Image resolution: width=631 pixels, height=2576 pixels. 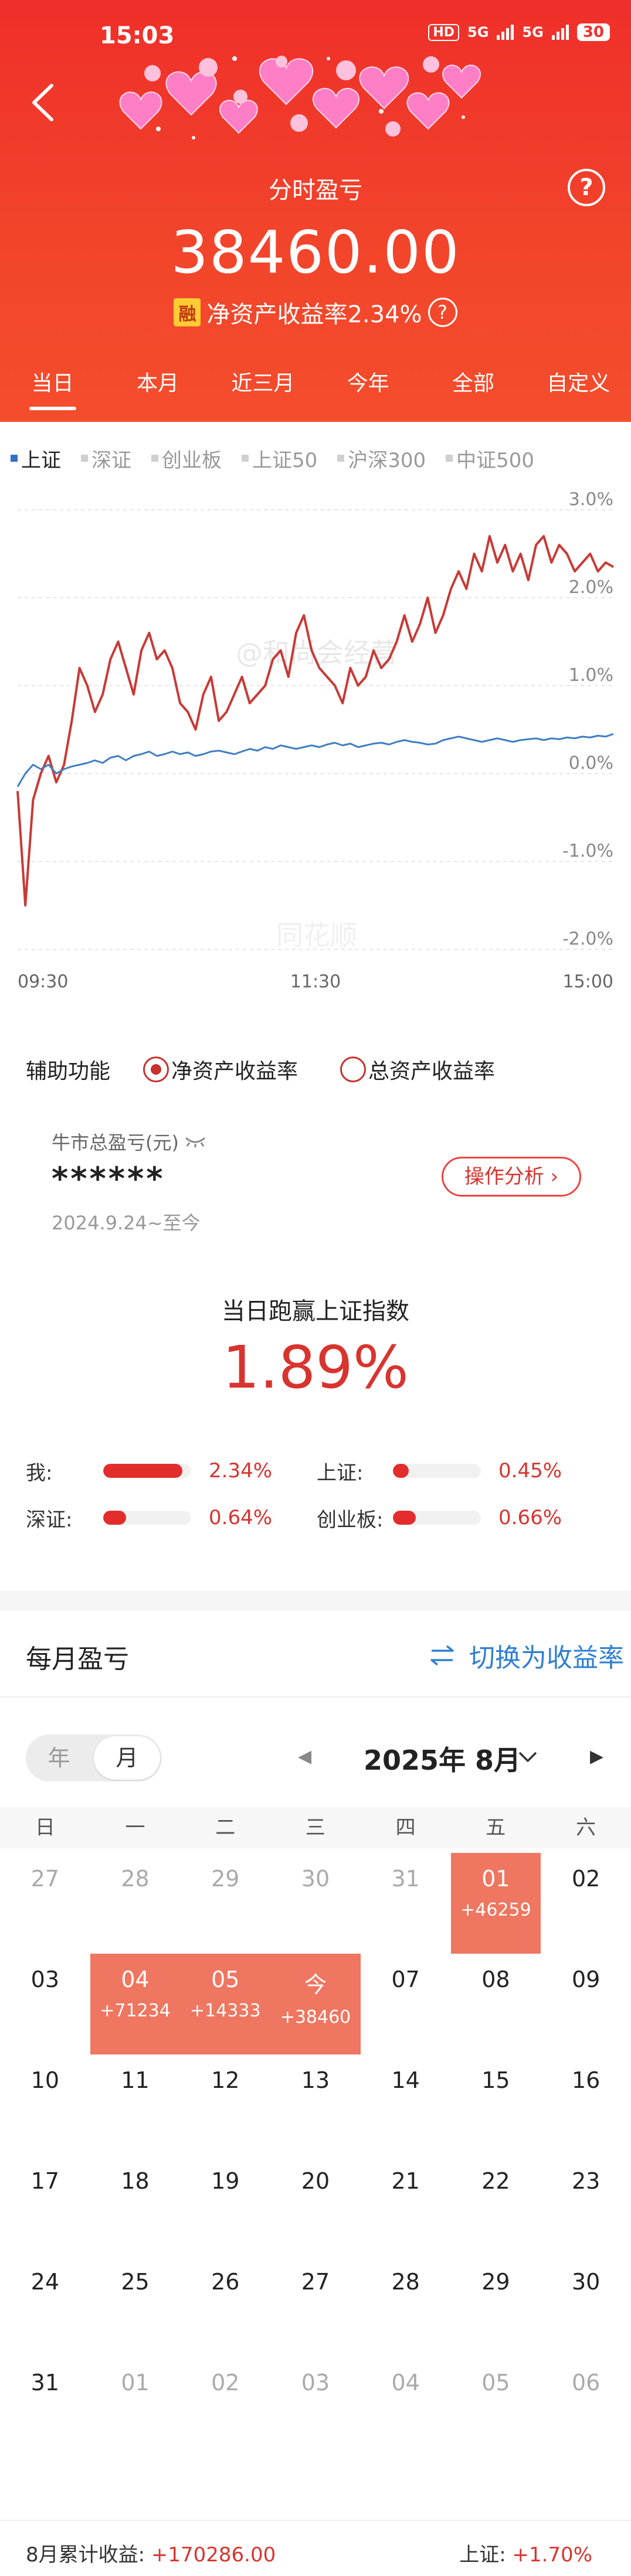 What do you see at coordinates (496, 2205) in the screenshot?
I see `calendar-day: 22` at bounding box center [496, 2205].